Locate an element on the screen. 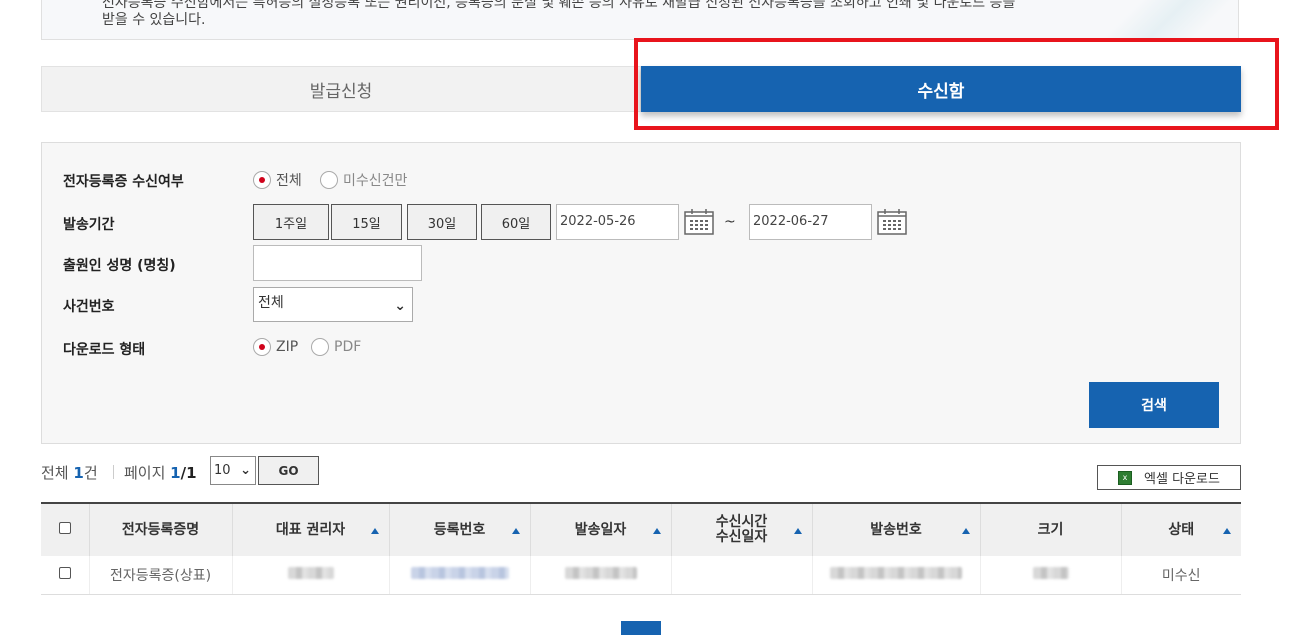 Image resolution: width=1306 pixels, height=635 pixels. tab-apply: 발급신청 is located at coordinates (341, 89).